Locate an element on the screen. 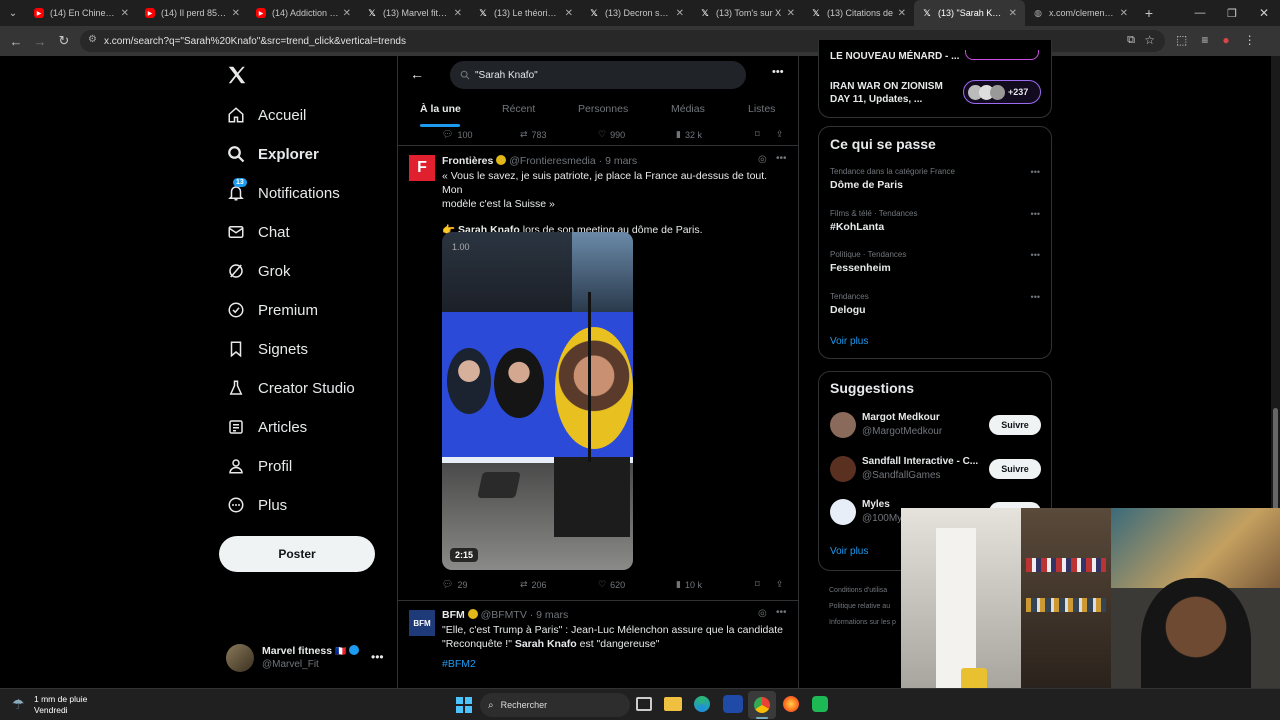  tab-3: Médias is located at coordinates (688, 109).